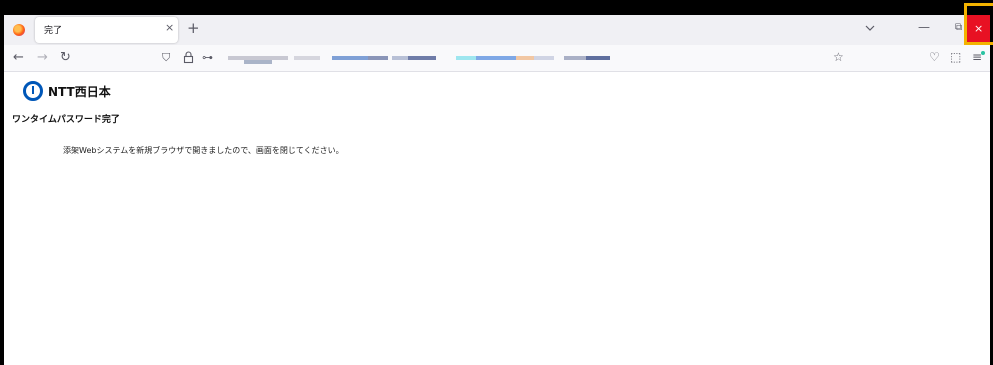 This screenshot has width=993, height=365. What do you see at coordinates (934, 57) in the screenshot?
I see `pocket-icon: ♡` at bounding box center [934, 57].